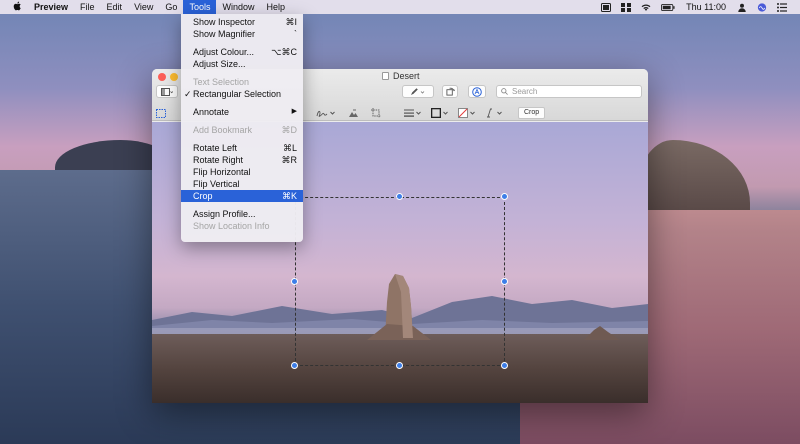  Describe the element at coordinates (572, 91) in the screenshot. I see `search-input` at that location.